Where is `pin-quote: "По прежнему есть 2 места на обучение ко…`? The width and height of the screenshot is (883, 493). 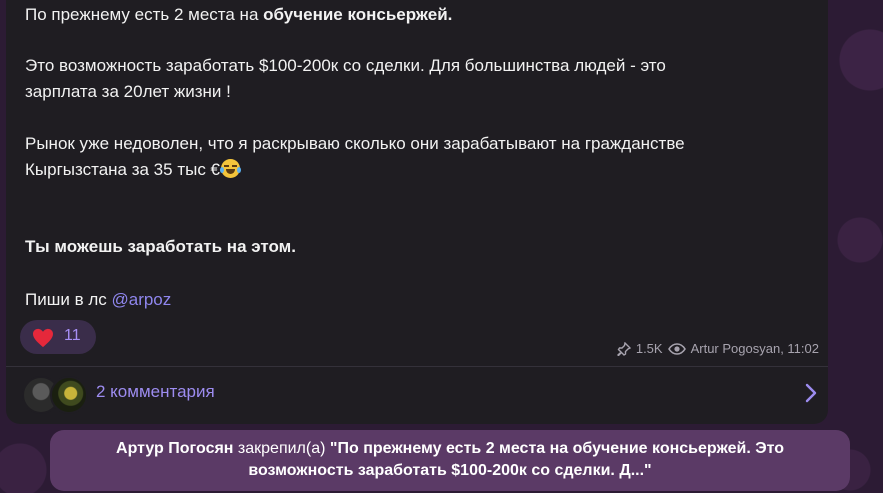
pin-quote: "По прежнему есть 2 места на обучение ко… is located at coordinates (556, 448).